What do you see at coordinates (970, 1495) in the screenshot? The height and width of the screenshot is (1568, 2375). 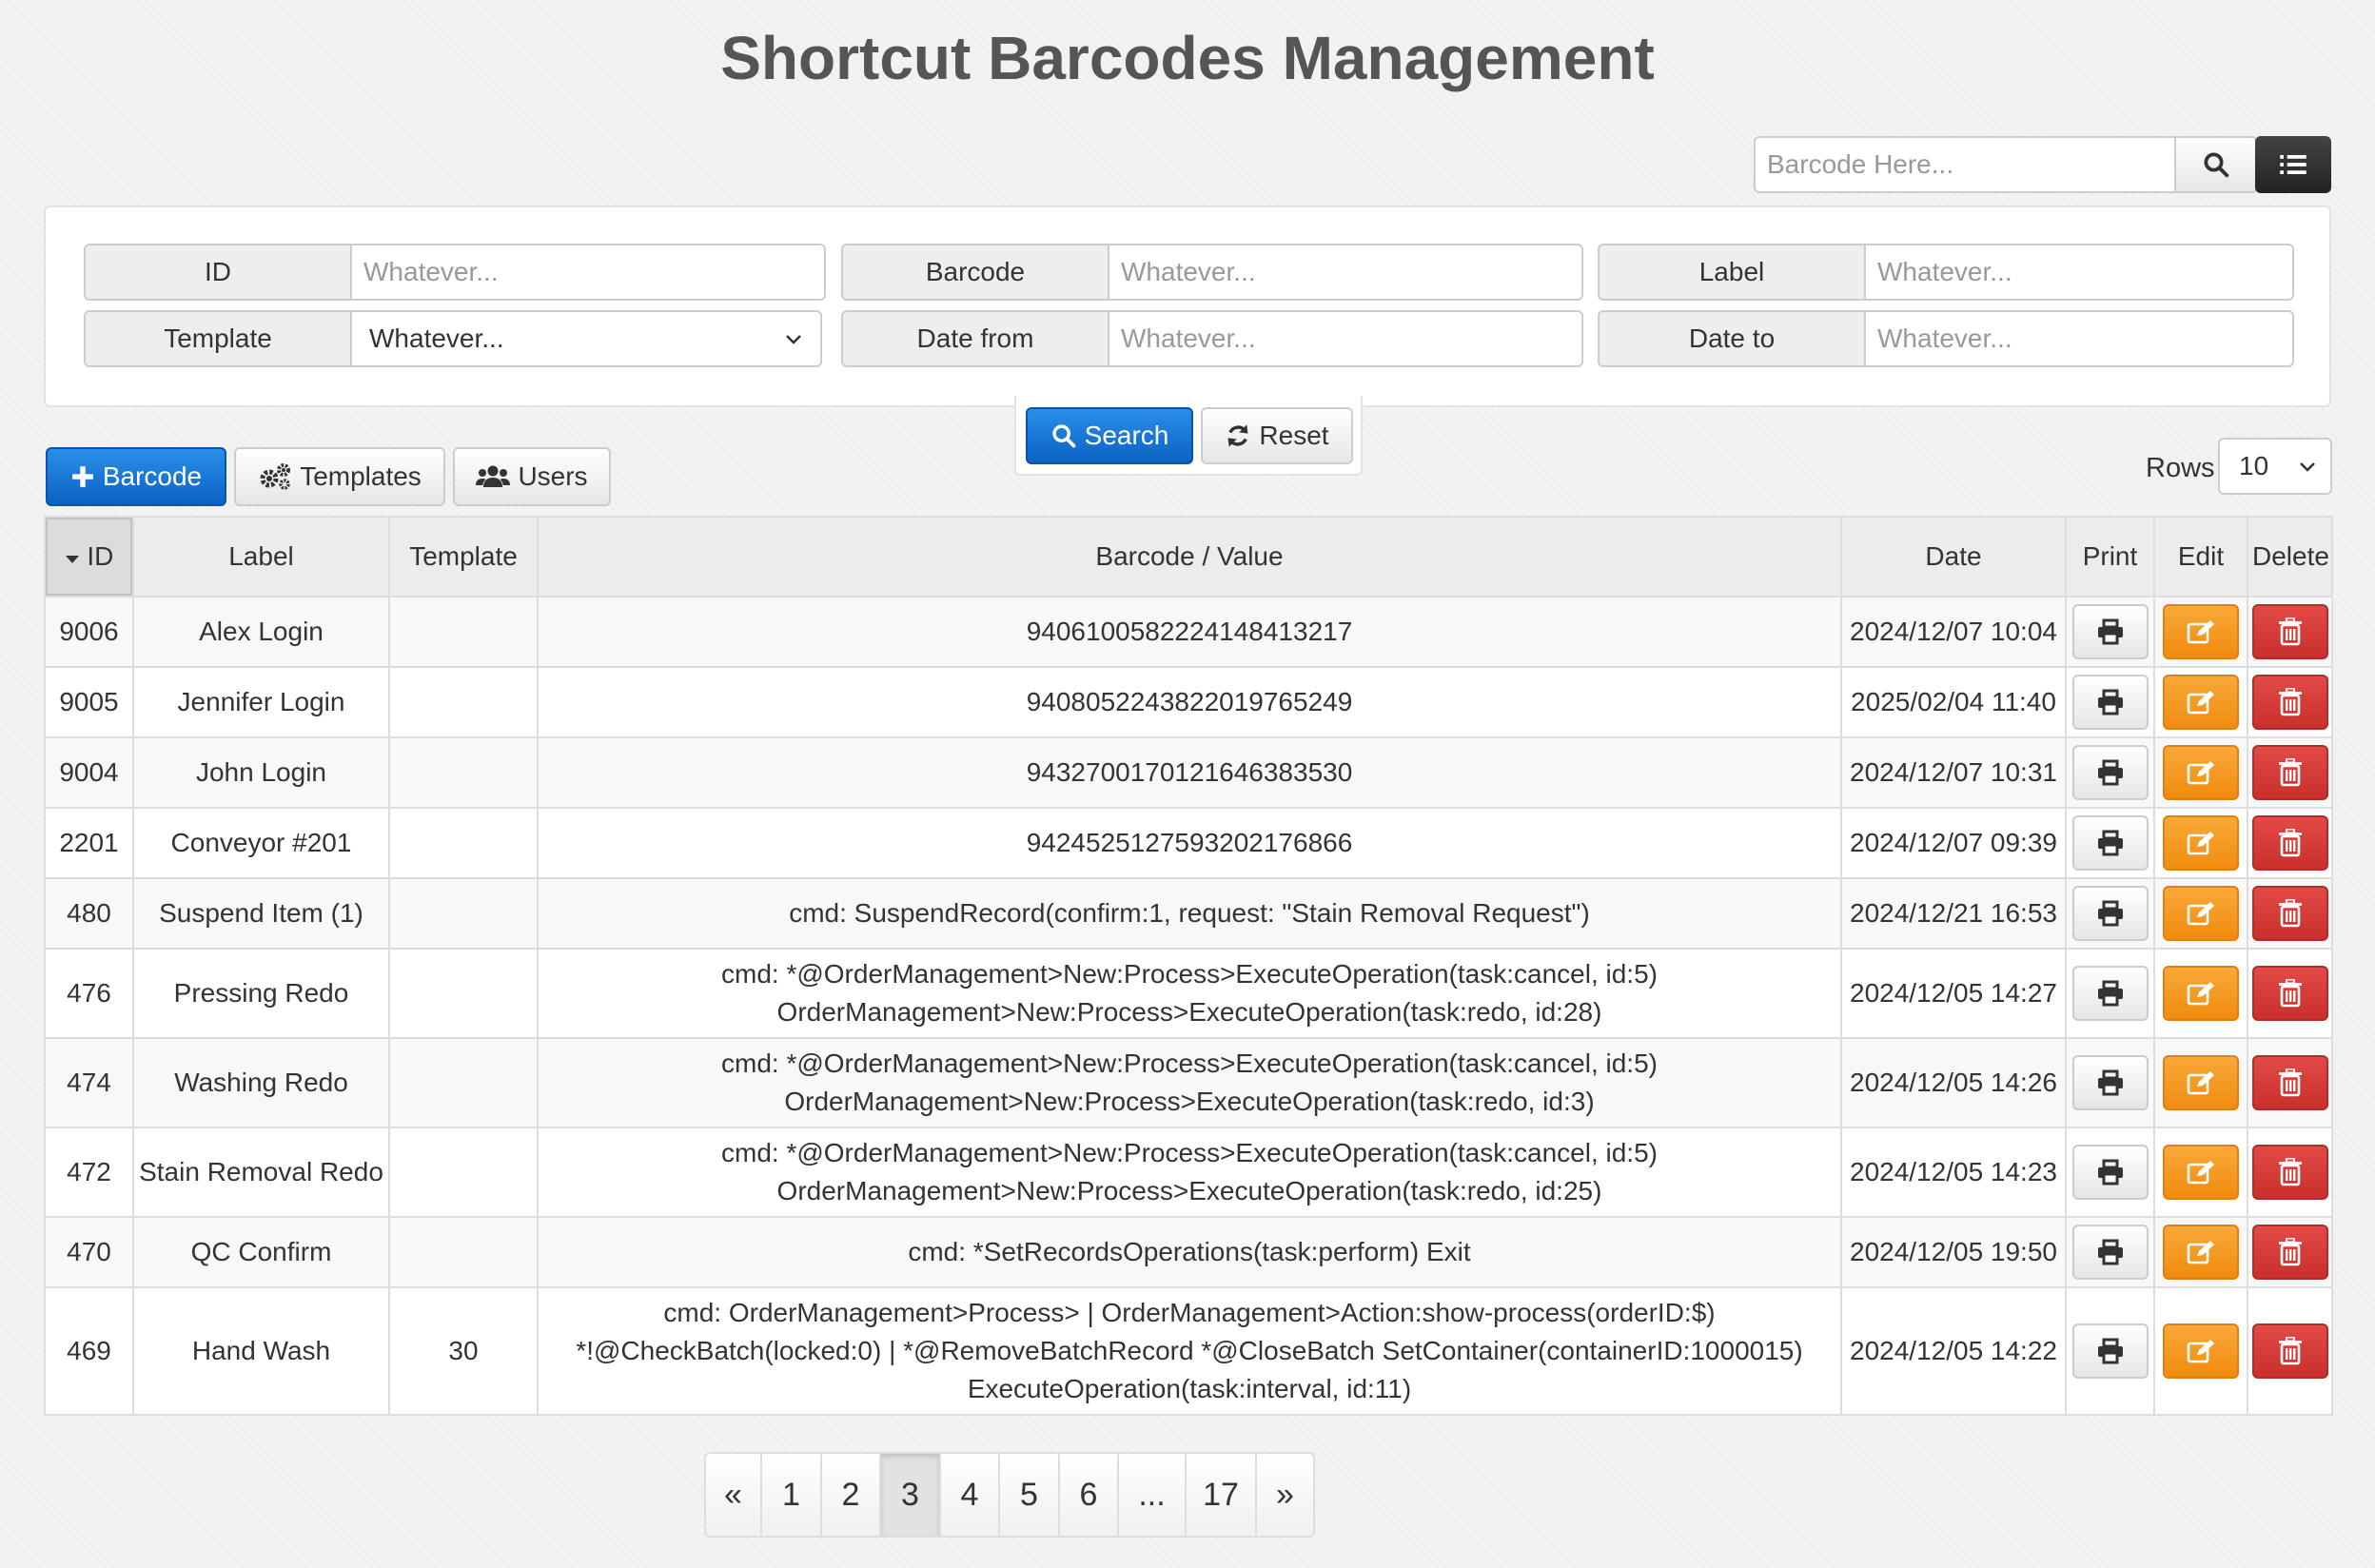 I see `page-4: 4` at bounding box center [970, 1495].